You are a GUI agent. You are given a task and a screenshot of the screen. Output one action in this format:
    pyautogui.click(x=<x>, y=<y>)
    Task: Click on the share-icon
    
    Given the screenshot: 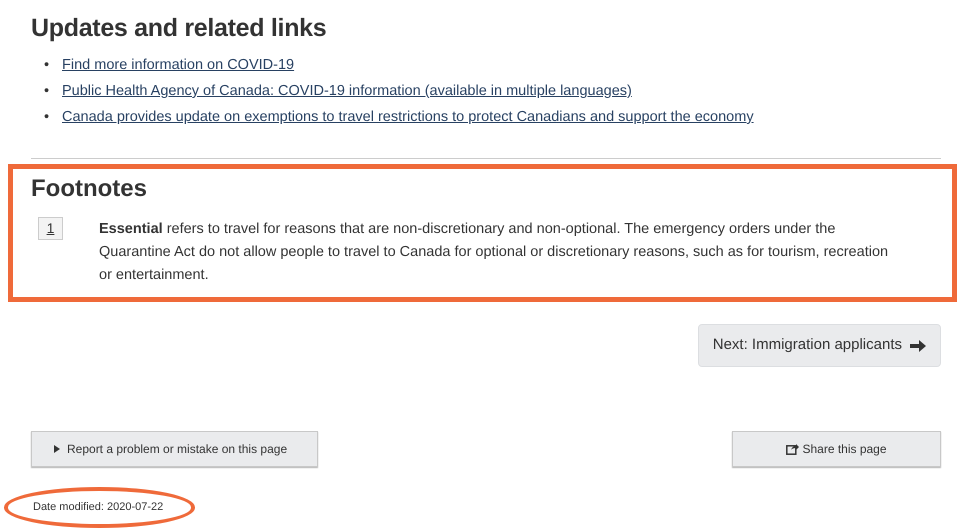 What is the action you would take?
    pyautogui.click(x=793, y=449)
    